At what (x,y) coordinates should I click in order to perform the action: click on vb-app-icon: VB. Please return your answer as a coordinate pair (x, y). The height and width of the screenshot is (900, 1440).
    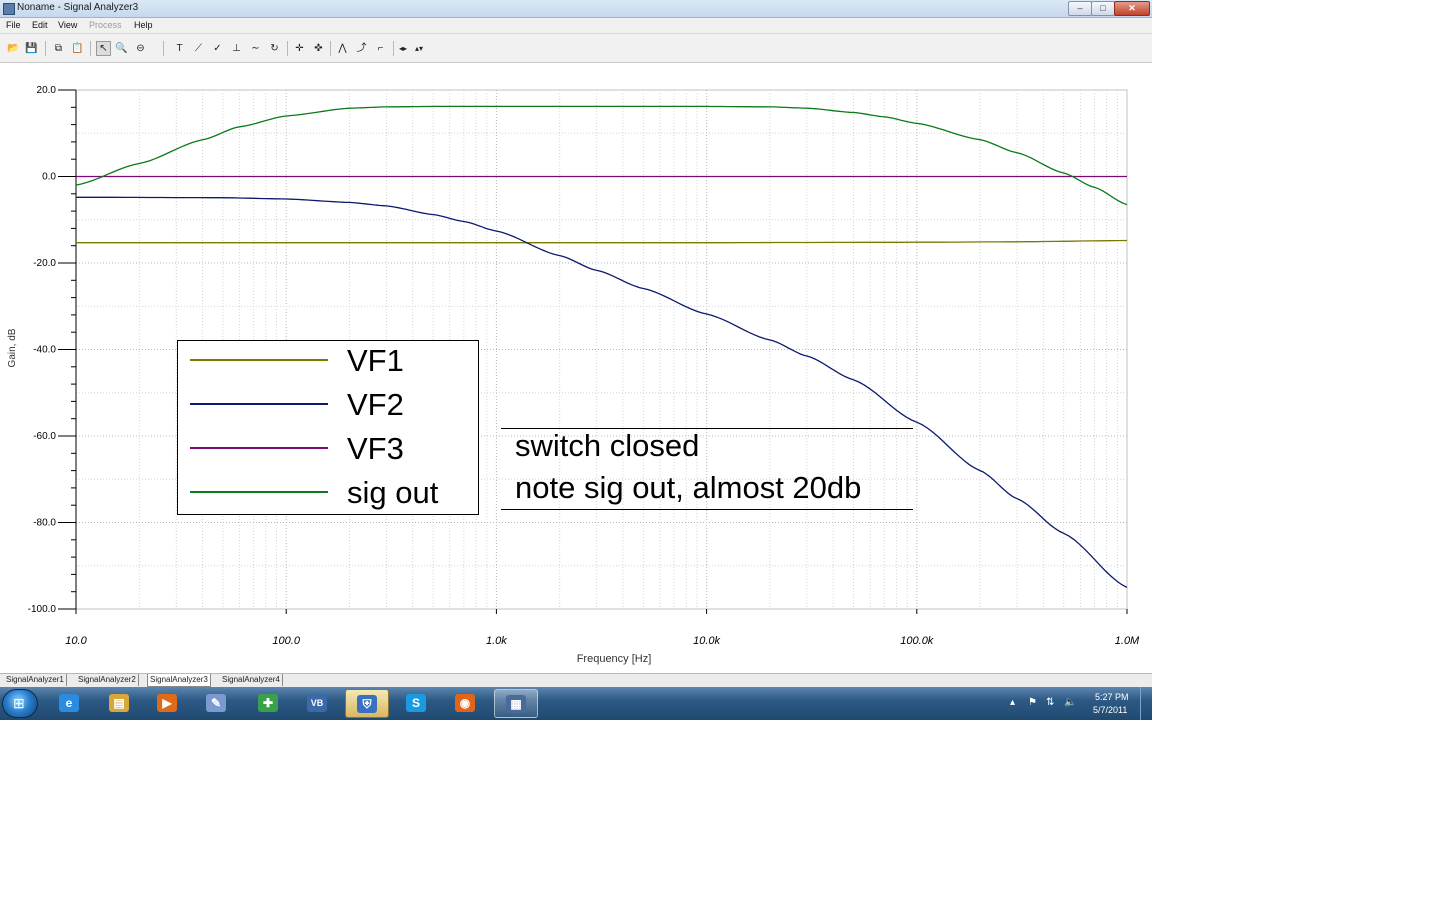
    Looking at the image, I should click on (317, 703).